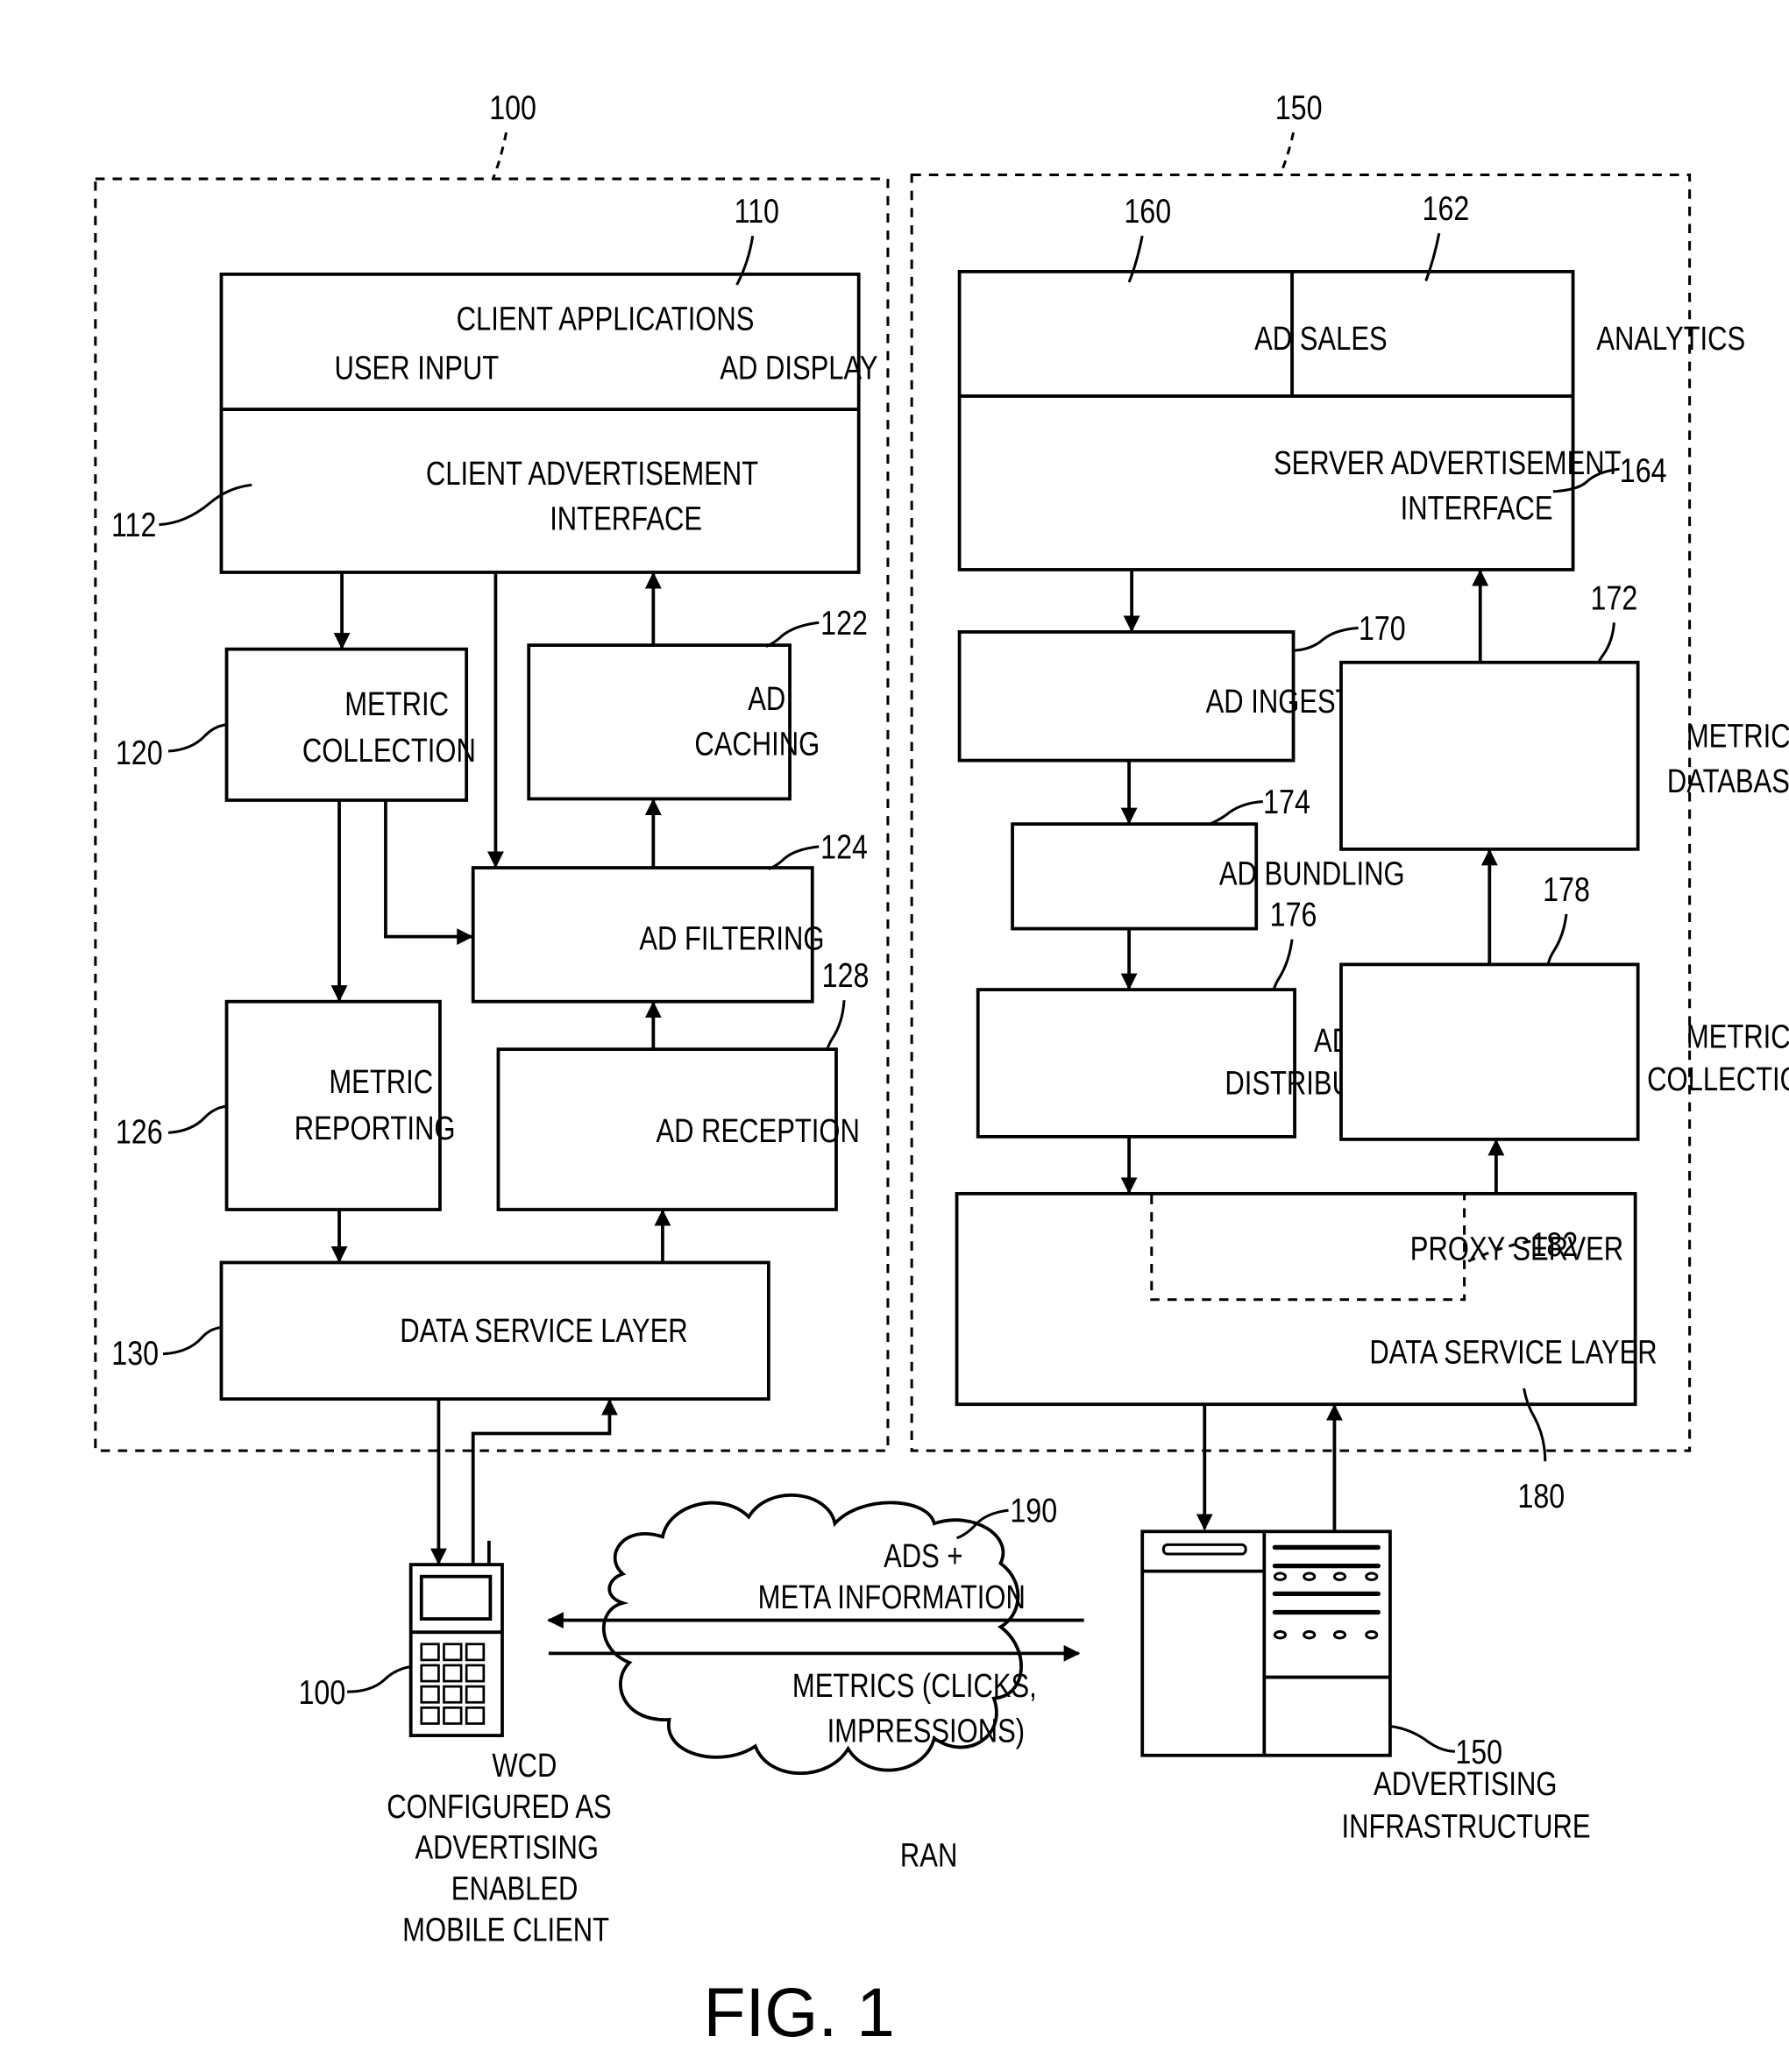  Describe the element at coordinates (1287, 801) in the screenshot. I see `ad-bundling-ref: 174` at that location.